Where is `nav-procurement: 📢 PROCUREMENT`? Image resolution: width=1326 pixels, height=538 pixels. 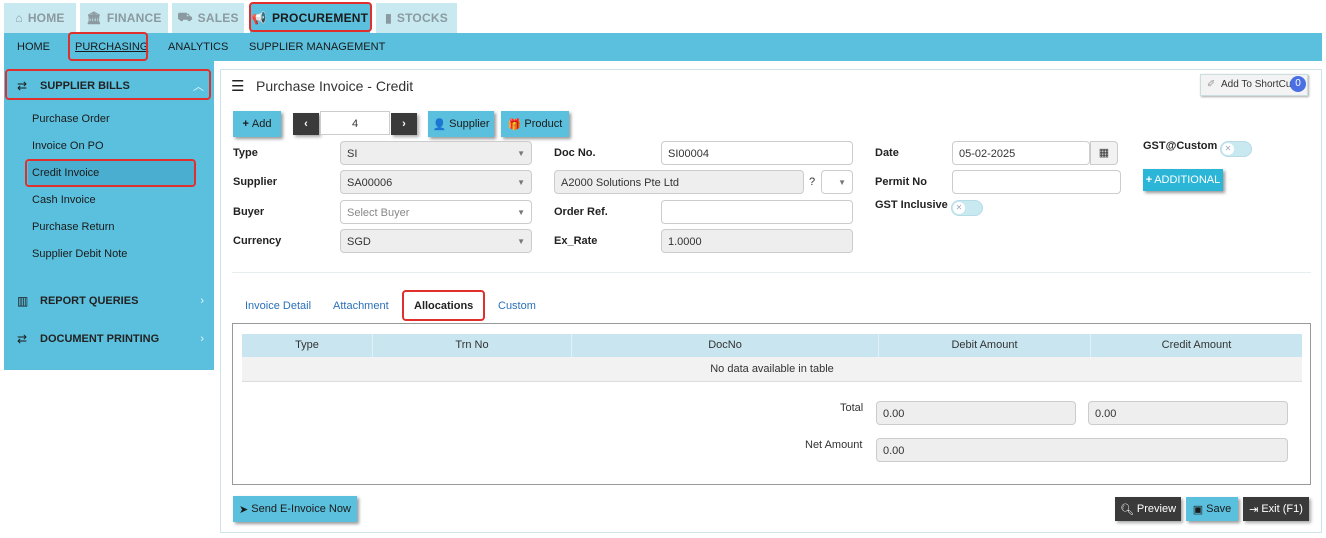 nav-procurement: 📢 PROCUREMENT is located at coordinates (310, 18).